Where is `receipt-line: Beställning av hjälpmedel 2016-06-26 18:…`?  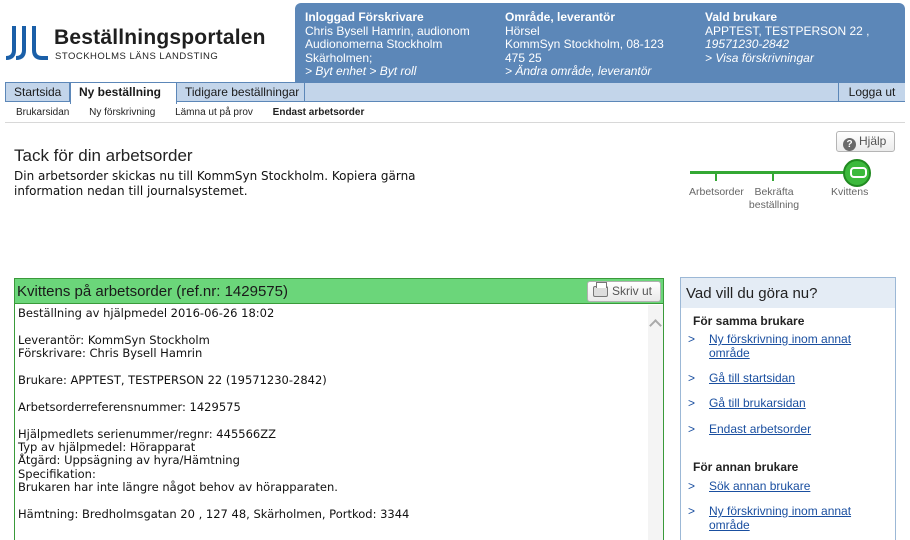 receipt-line: Beställning av hjälpmedel 2016-06-26 18:… is located at coordinates (146, 313).